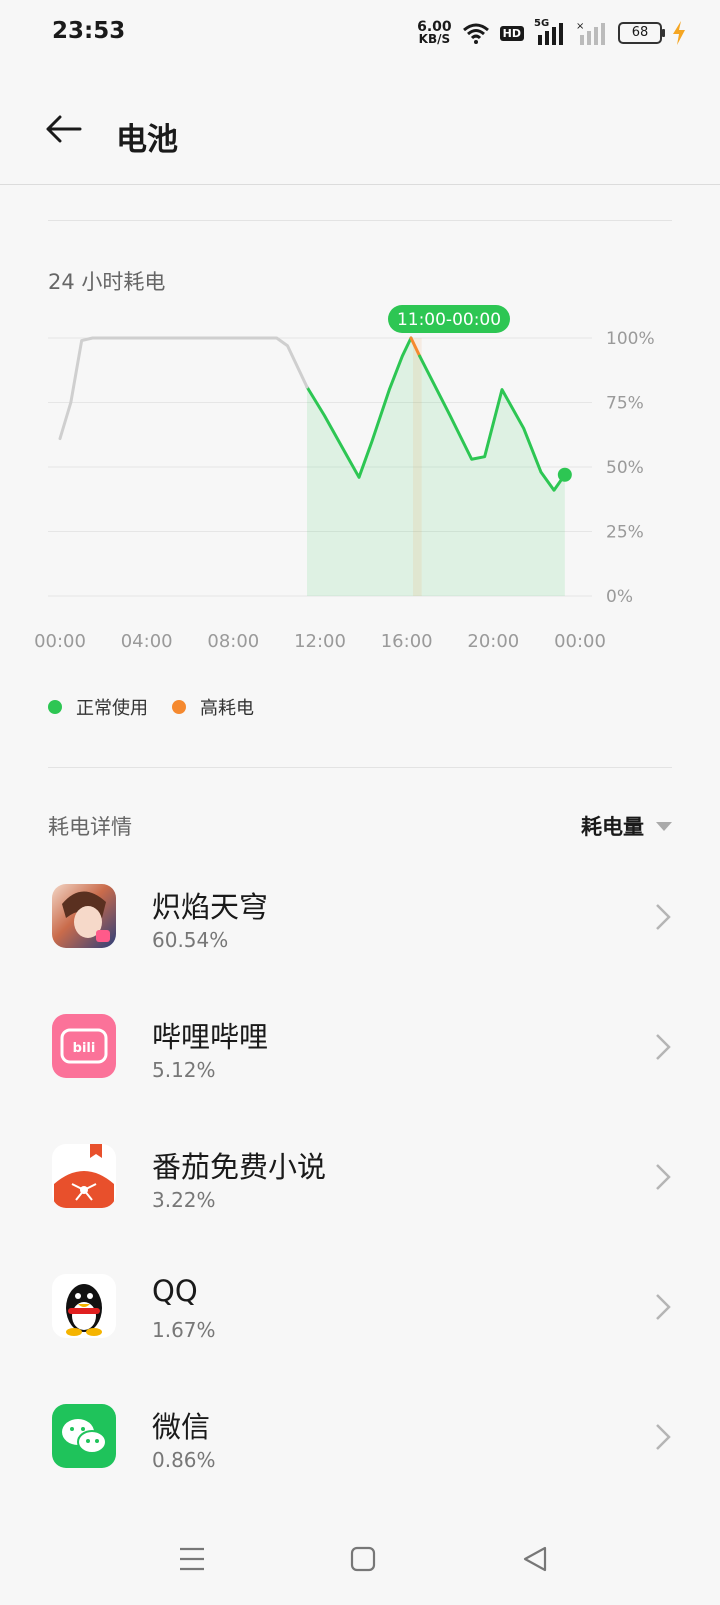 The image size is (720, 1605). What do you see at coordinates (679, 33) in the screenshot?
I see `charging-bolt-icon` at bounding box center [679, 33].